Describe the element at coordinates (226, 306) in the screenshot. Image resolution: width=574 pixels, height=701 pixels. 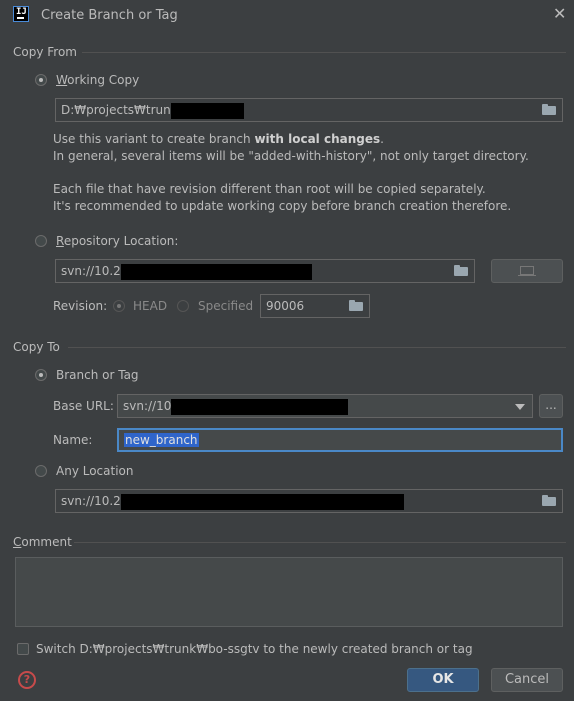
I see `revision-specified-label: Specified` at that location.